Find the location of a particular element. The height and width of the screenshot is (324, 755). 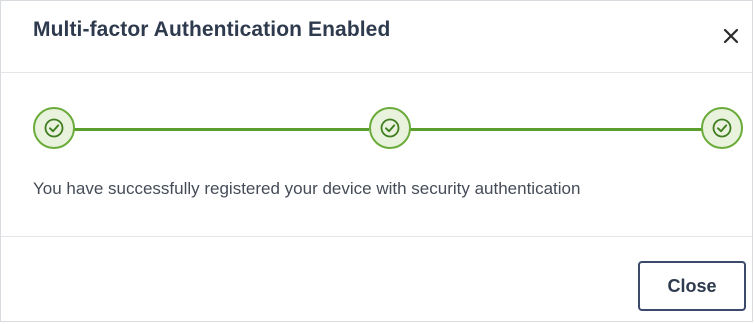

step-2-complete is located at coordinates (390, 128).